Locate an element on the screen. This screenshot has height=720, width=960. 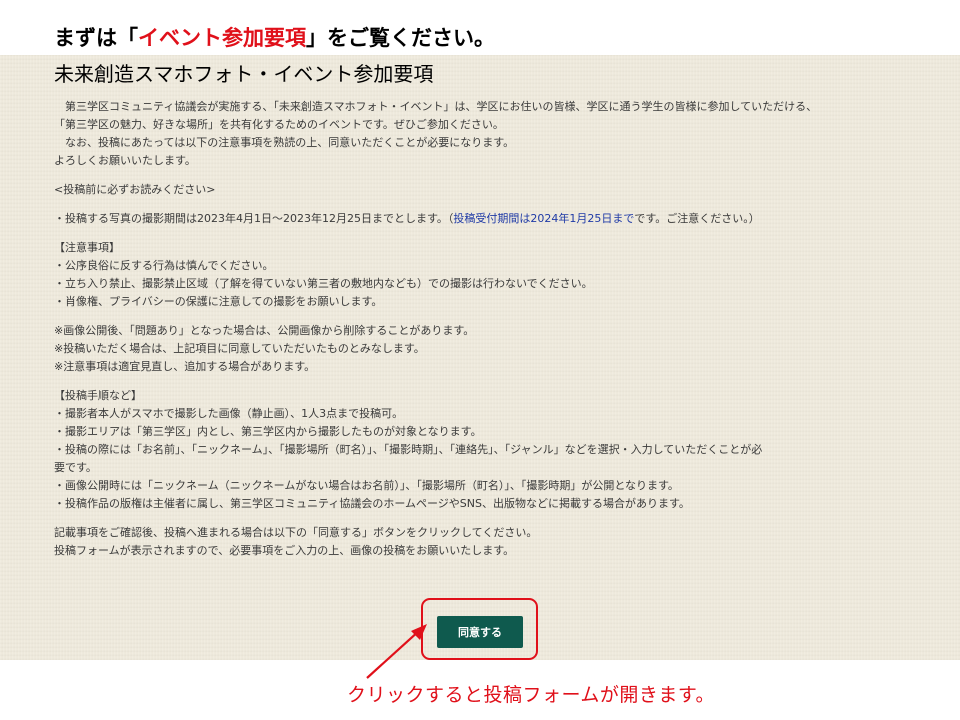
page-title: 未来創造スマホフォト・イベント参加要項 is located at coordinates (244, 74).